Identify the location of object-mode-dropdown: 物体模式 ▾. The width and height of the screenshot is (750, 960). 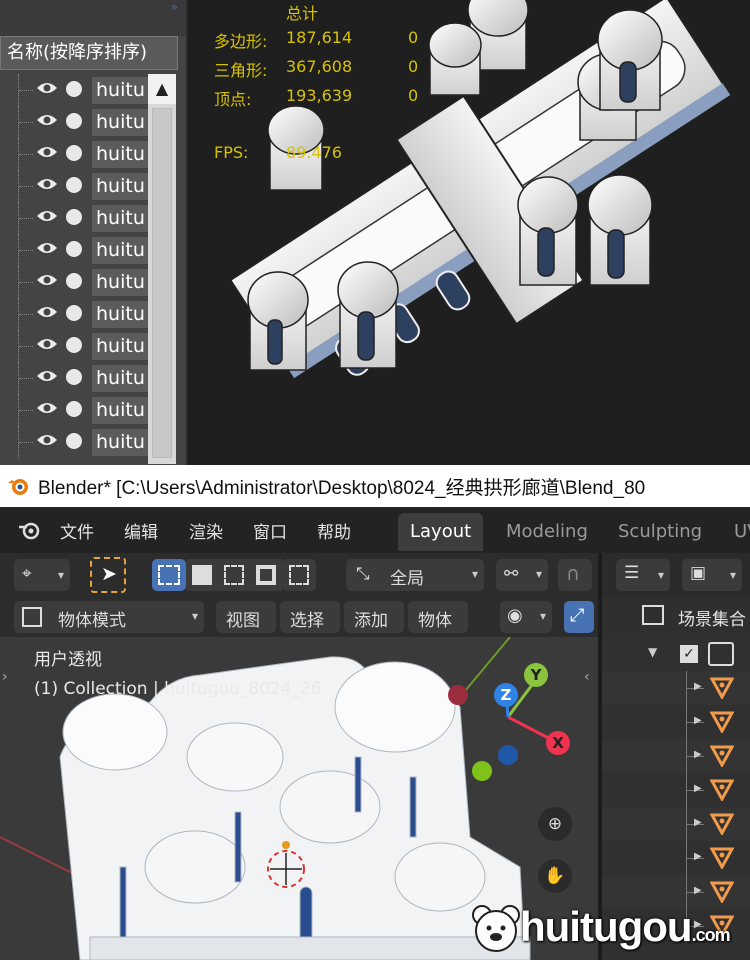
(109, 617).